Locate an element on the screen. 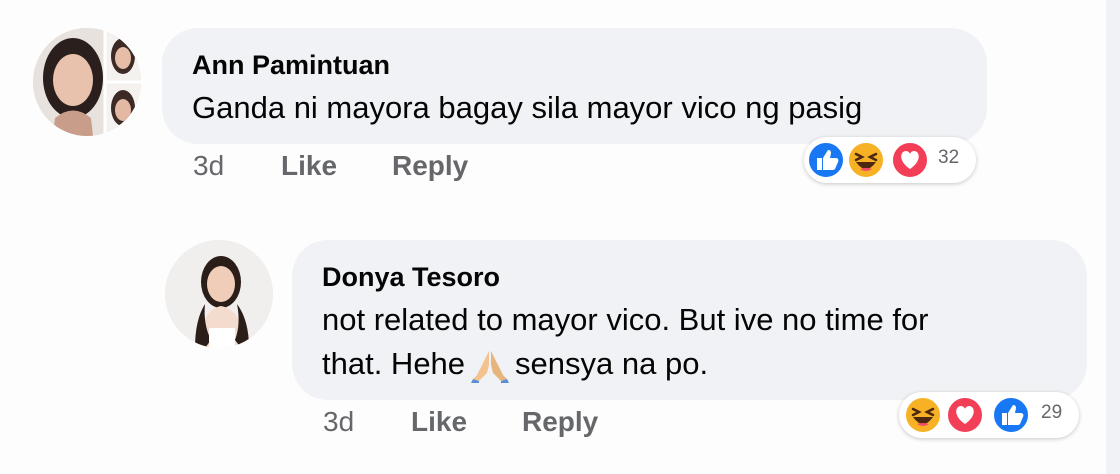  comment-text-fragment: sensya na po. is located at coordinates (612, 363).